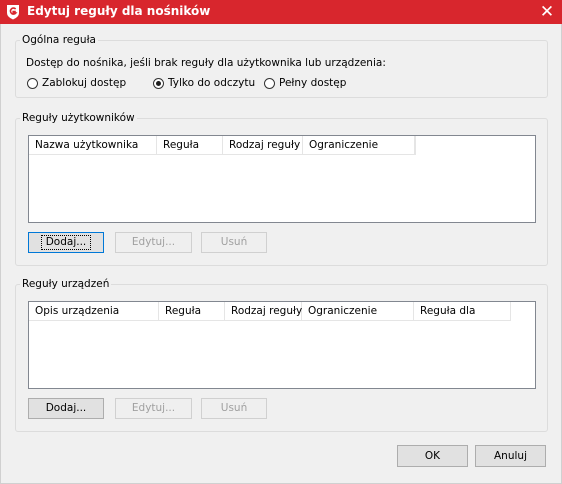 The width and height of the screenshot is (562, 484). I want to click on close-icon: ✕, so click(547, 12).